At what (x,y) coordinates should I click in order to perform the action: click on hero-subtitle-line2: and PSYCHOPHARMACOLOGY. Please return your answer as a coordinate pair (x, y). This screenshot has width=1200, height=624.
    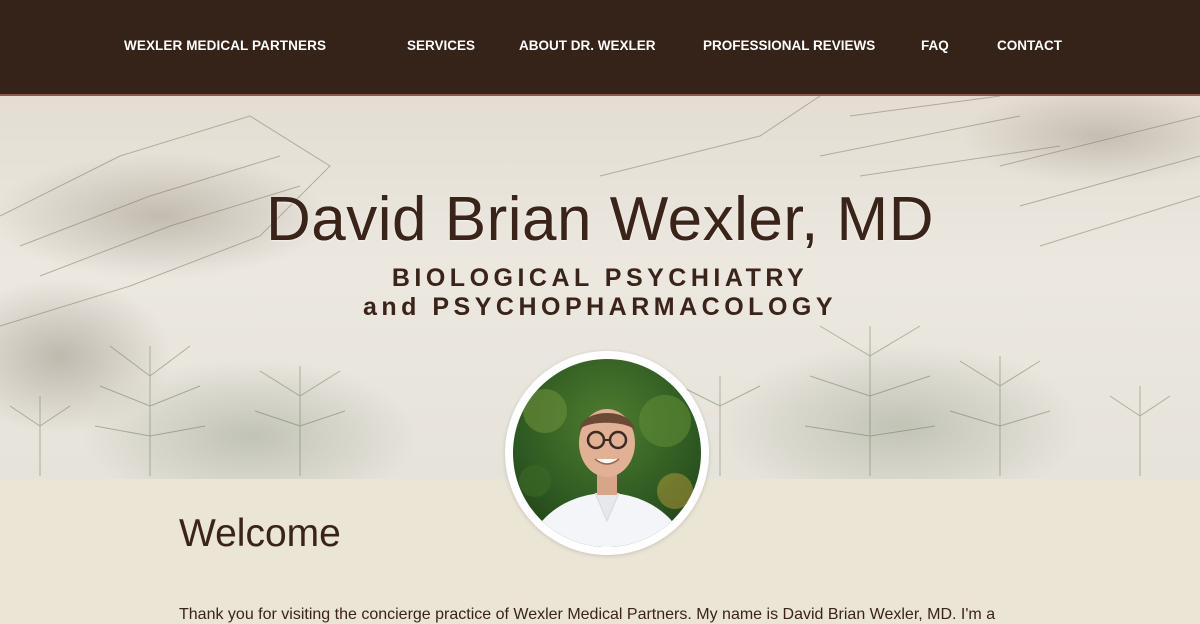
    Looking at the image, I should click on (600, 307).